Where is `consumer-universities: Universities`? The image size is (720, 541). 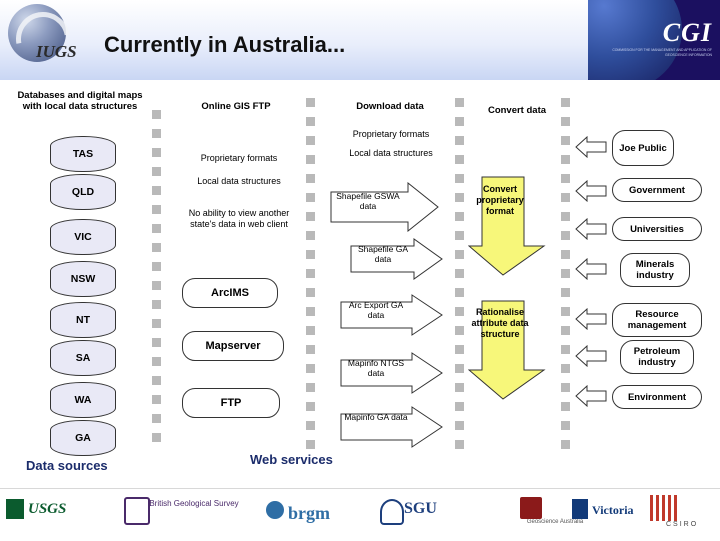 consumer-universities: Universities is located at coordinates (657, 229).